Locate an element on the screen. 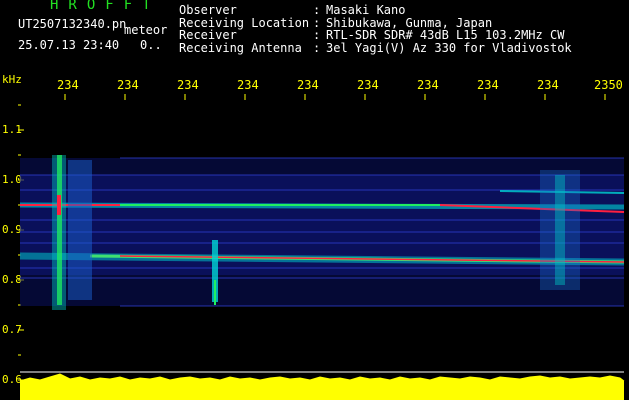  amplitude-strip is located at coordinates (322, 385).